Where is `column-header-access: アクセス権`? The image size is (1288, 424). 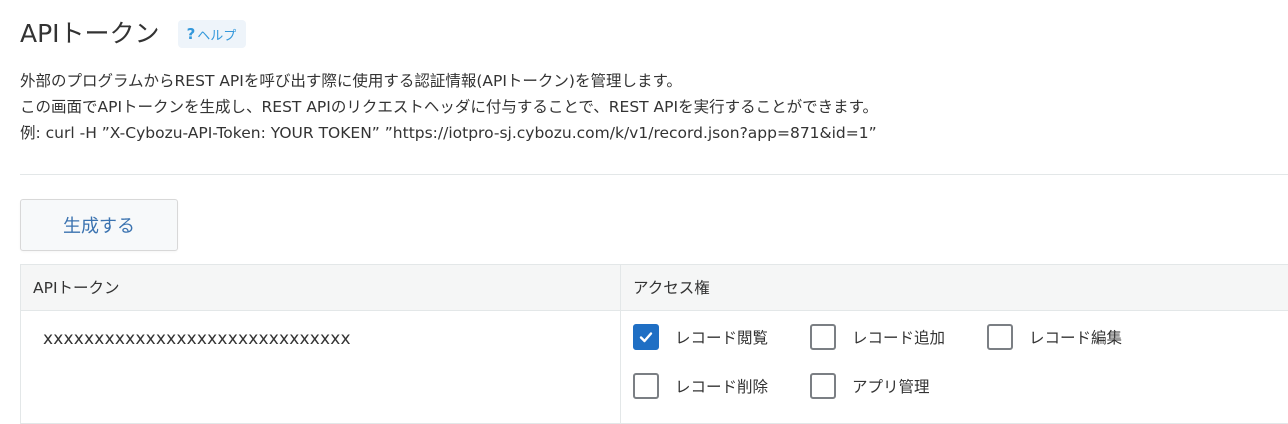
column-header-access: アクセス権 is located at coordinates (954, 288).